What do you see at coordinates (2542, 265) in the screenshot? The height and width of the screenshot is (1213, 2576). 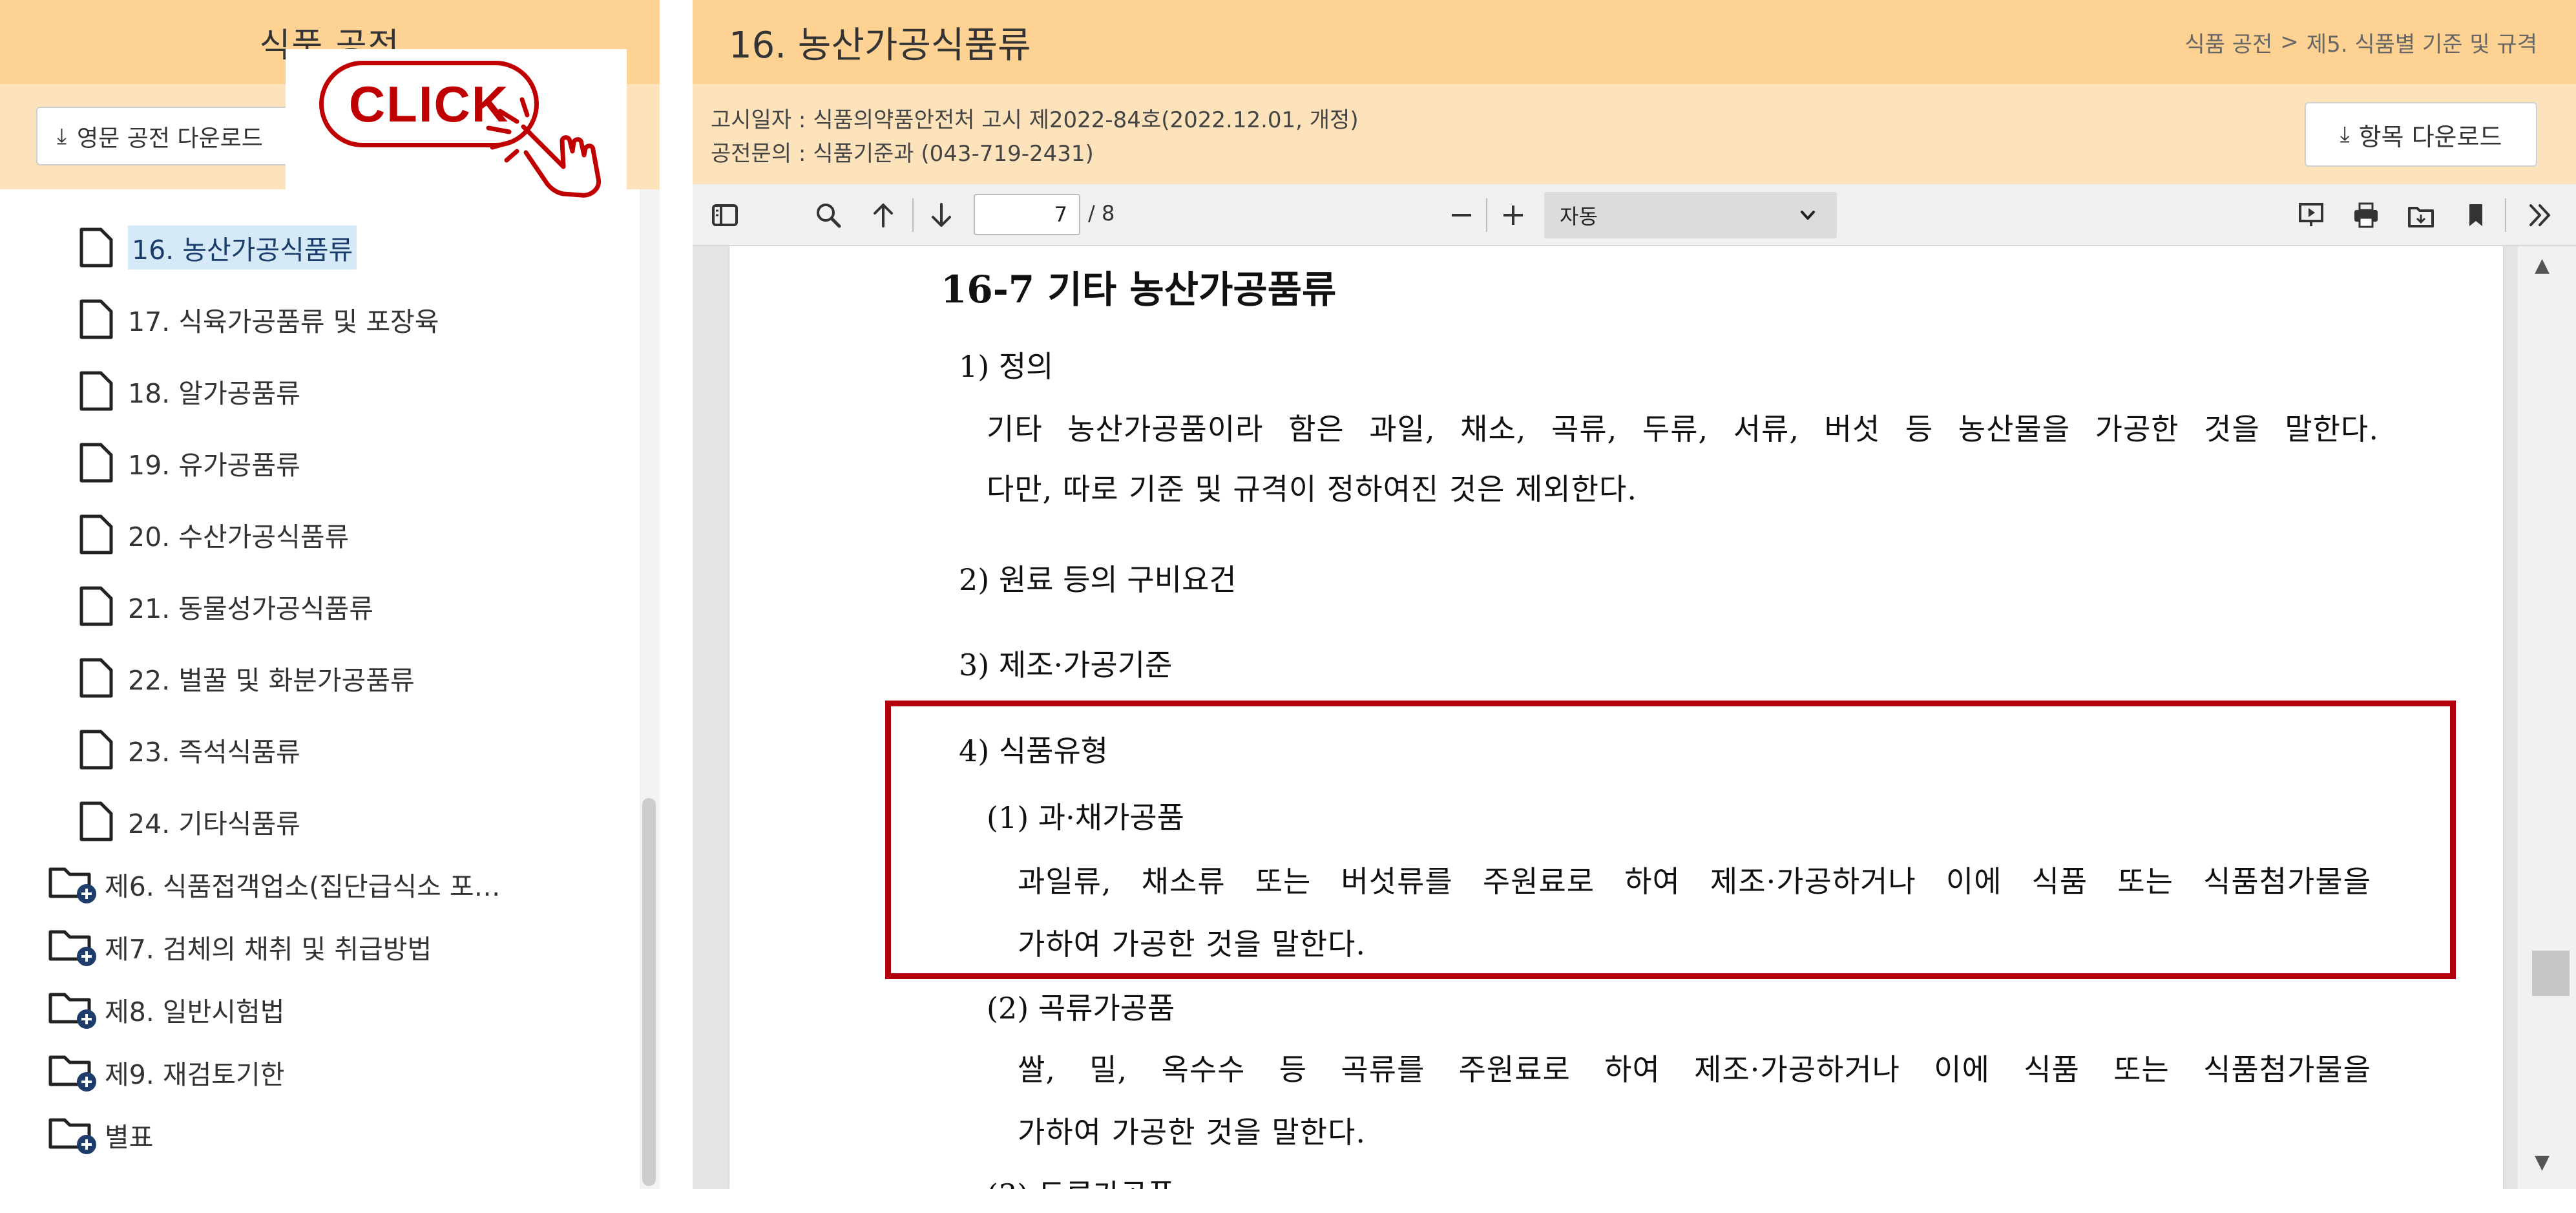 I see `scroll-up-arrow: ▲` at bounding box center [2542, 265].